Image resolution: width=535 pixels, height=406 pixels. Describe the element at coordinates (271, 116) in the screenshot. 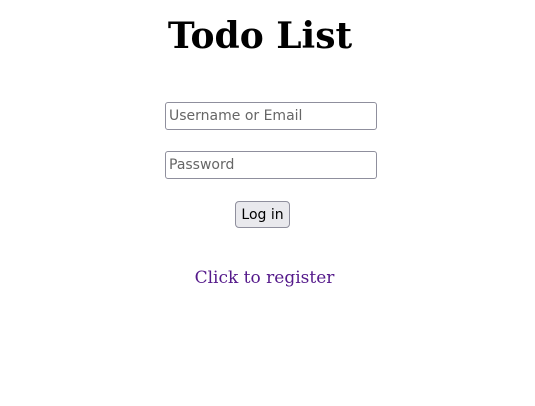

I see `username-input` at that location.